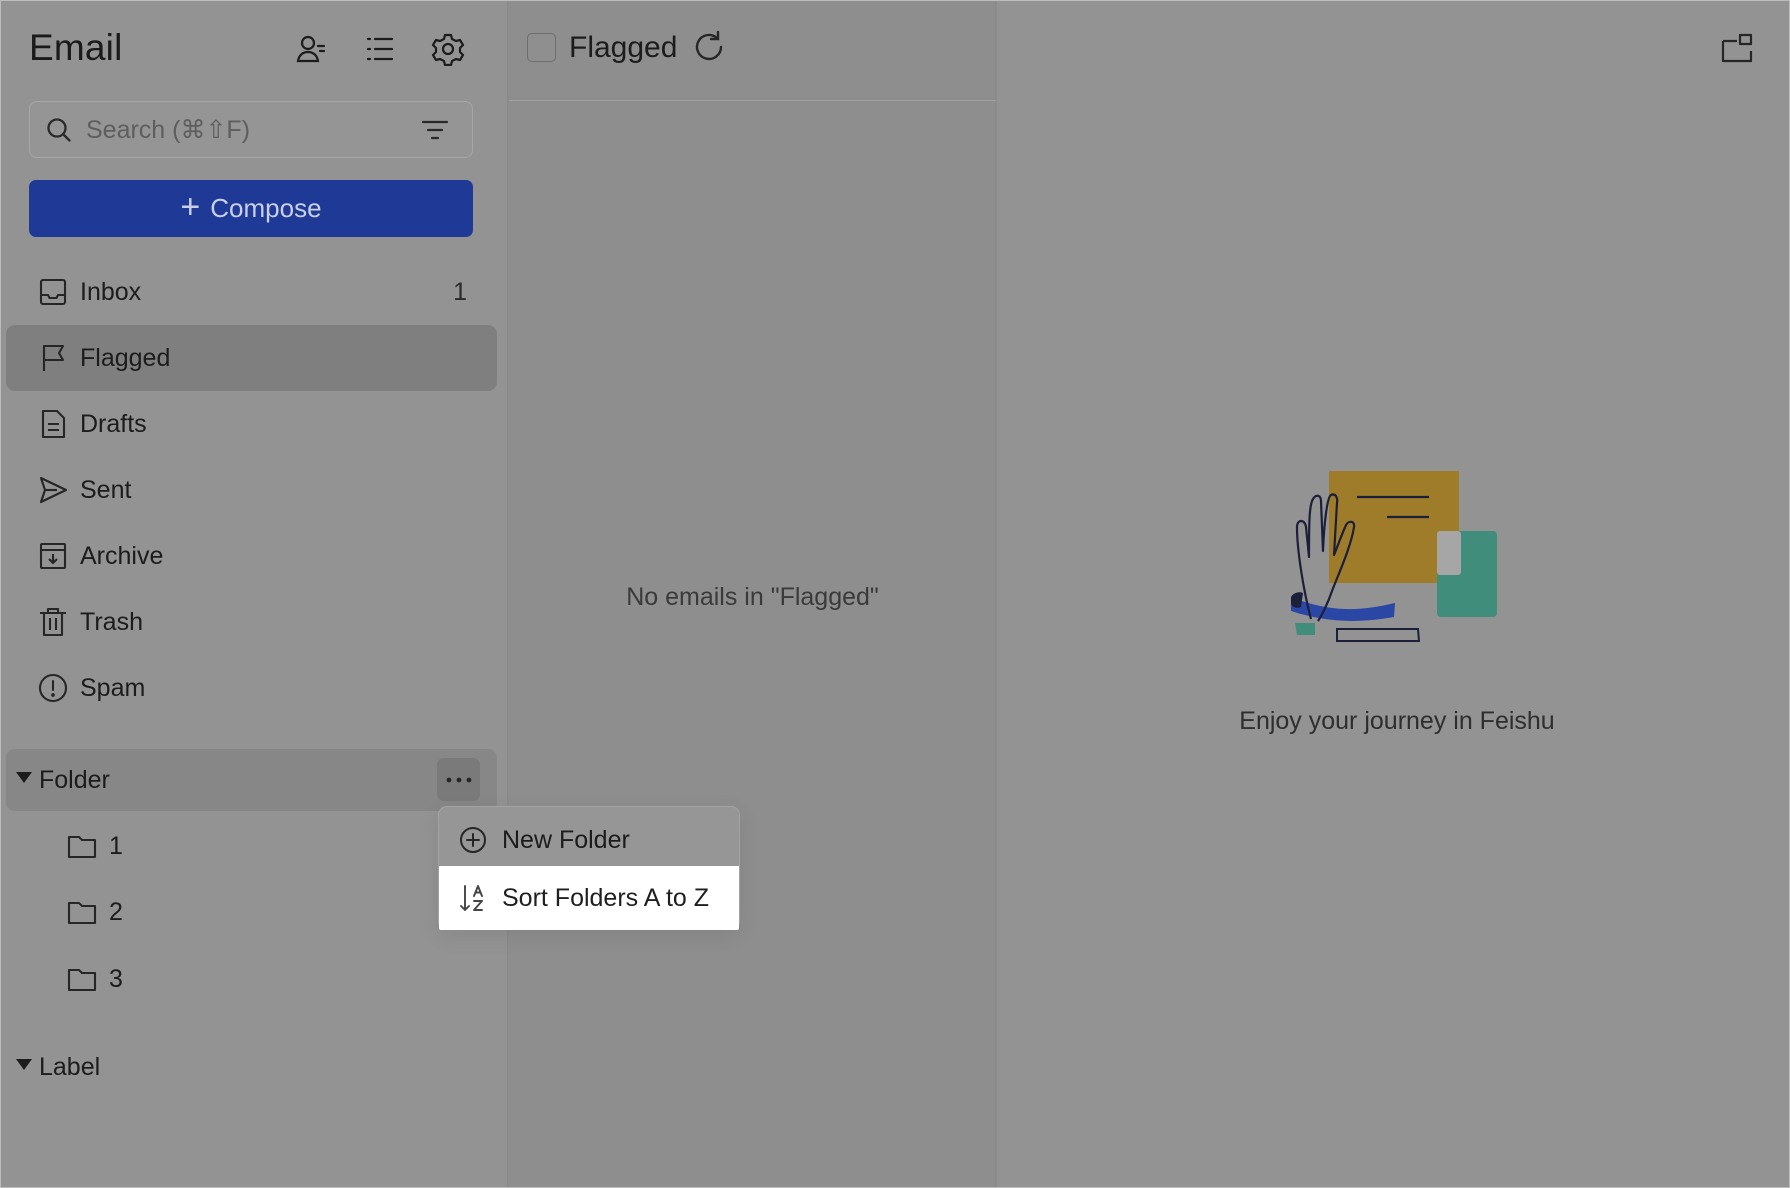 The image size is (1790, 1188). What do you see at coordinates (53, 490) in the screenshot?
I see `send-icon` at bounding box center [53, 490].